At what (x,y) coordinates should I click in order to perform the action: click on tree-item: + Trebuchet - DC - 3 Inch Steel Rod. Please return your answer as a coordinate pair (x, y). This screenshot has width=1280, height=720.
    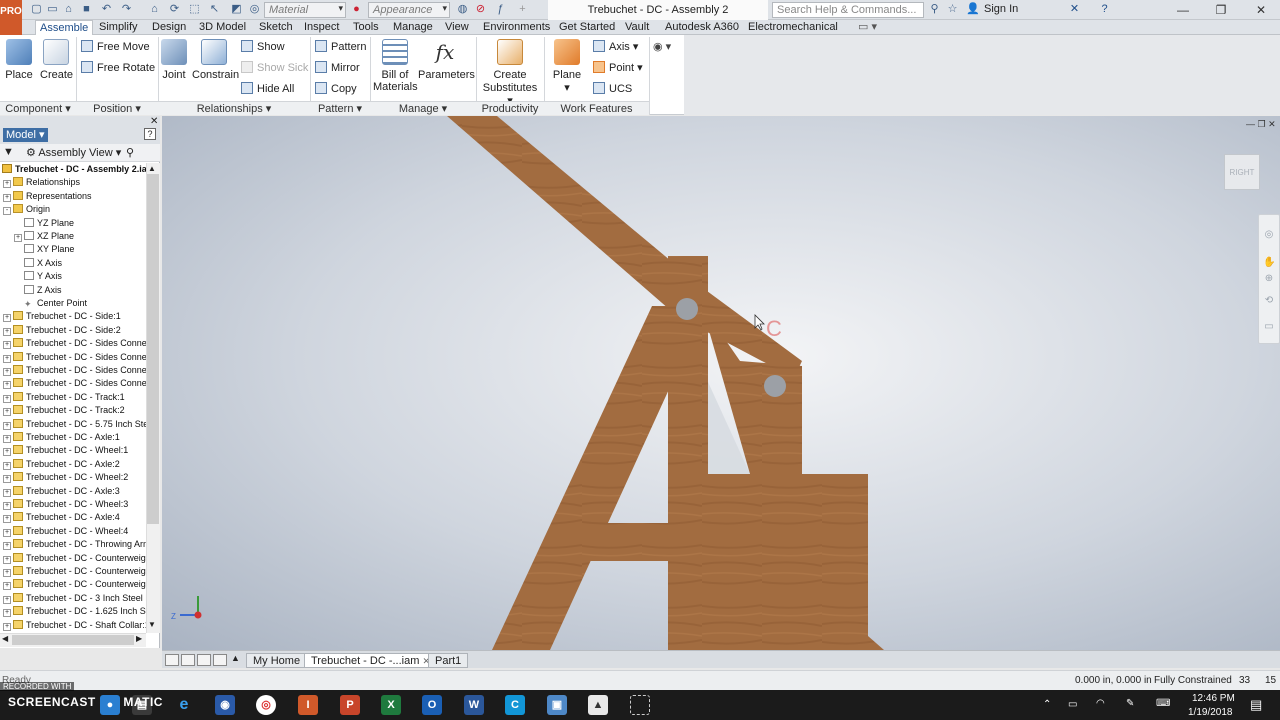
    Looking at the image, I should click on (73, 598).